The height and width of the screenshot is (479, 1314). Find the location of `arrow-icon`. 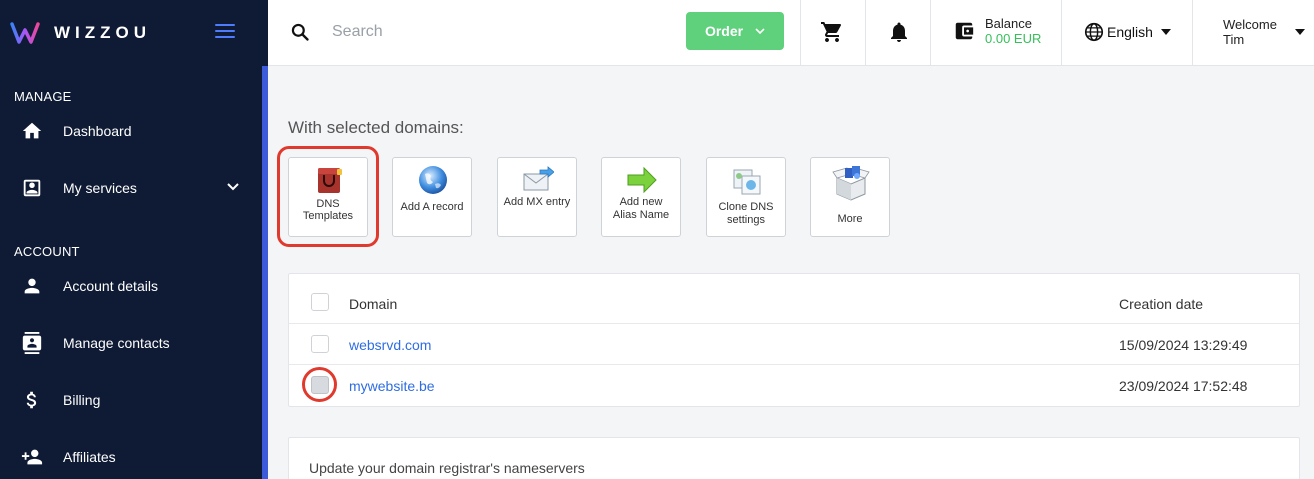

arrow-icon is located at coordinates (642, 180).